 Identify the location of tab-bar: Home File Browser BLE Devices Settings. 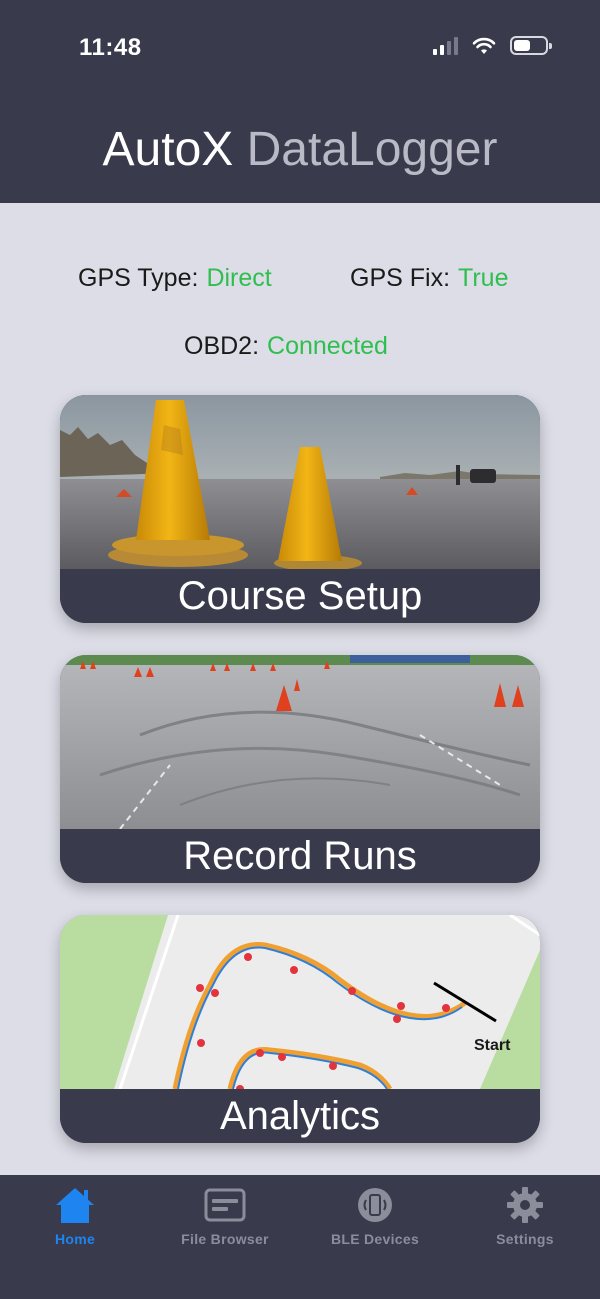
(300, 1237).